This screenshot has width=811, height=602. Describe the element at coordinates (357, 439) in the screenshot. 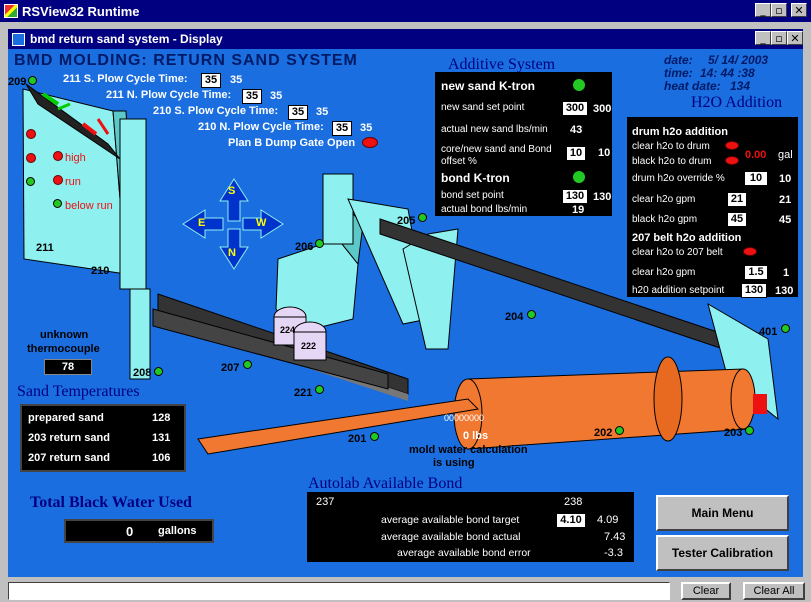

I see `tag-201: 201` at that location.